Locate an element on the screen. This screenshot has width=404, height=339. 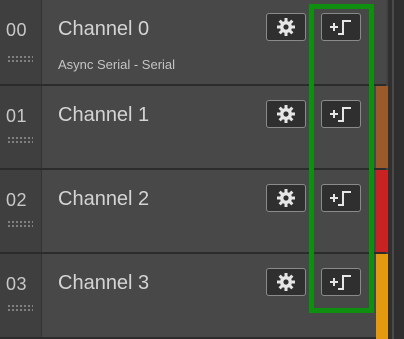
channel-index: 01 is located at coordinates (17, 116).